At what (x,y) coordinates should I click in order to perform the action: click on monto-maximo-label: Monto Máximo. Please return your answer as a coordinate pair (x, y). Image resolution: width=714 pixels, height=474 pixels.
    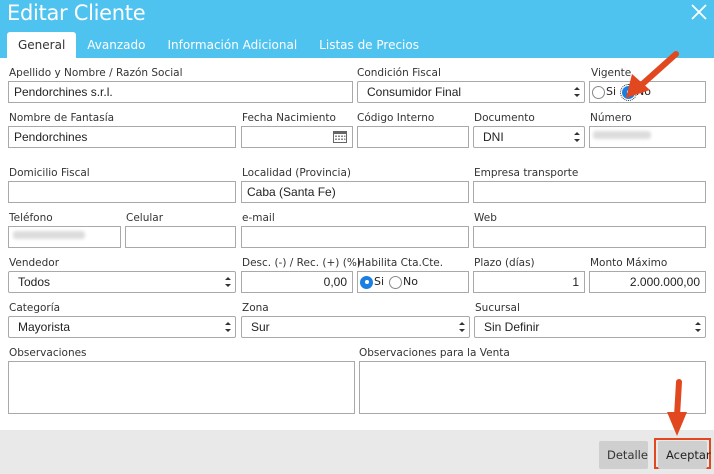
    Looking at the image, I should click on (629, 263).